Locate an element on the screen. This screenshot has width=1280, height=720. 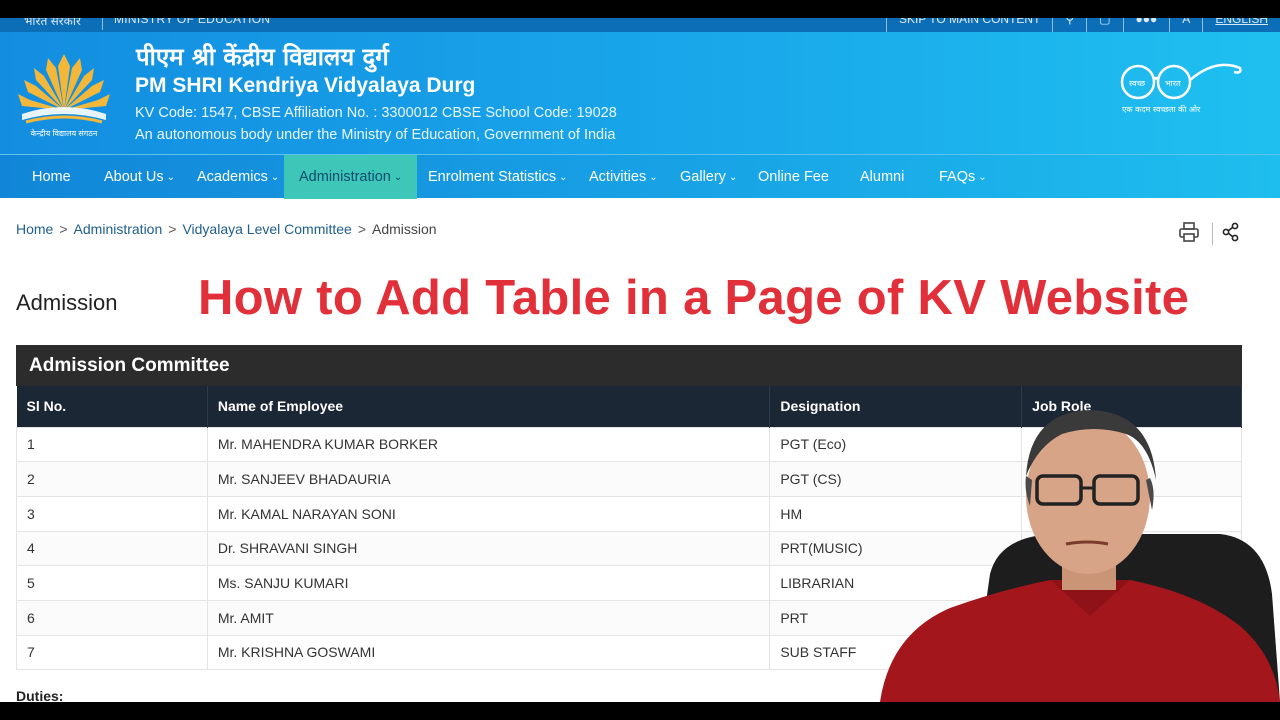
share-icon is located at coordinates (1231, 232).